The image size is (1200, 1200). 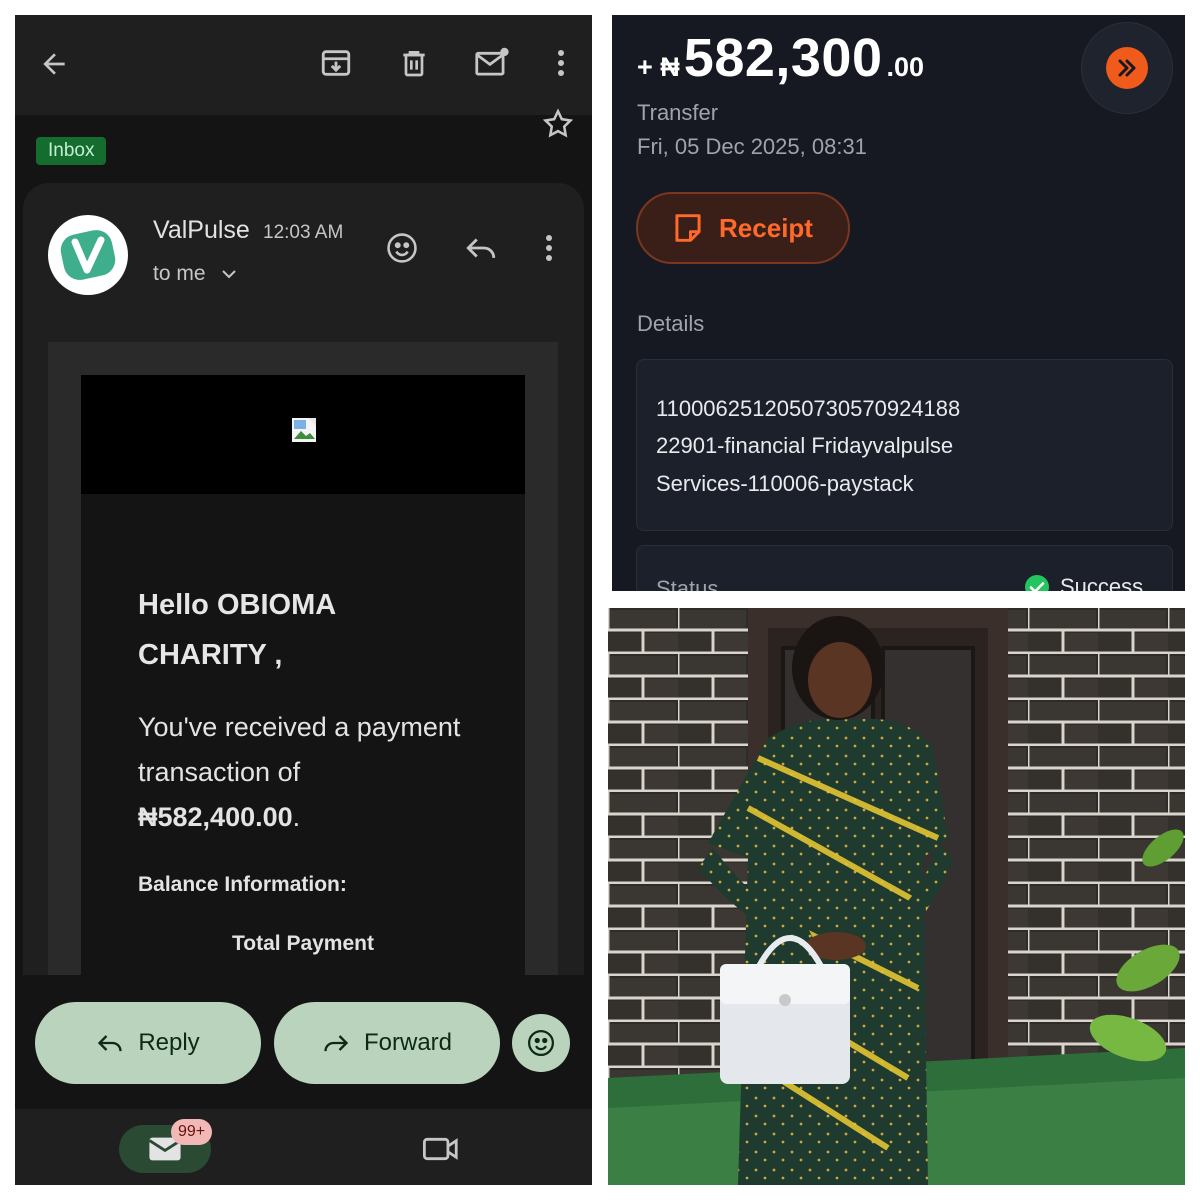 I want to click on receipt-button: Receipt, so click(x=743, y=228).